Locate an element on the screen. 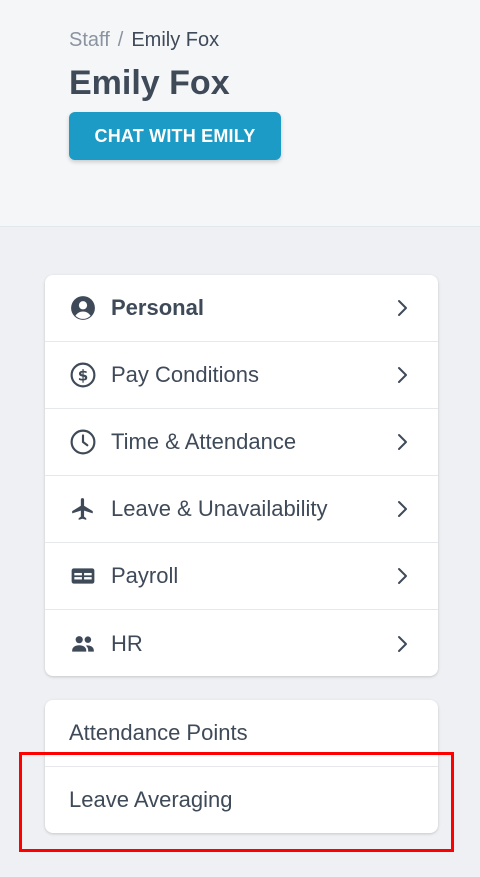  breadcrumb-current: Emily Fox is located at coordinates (175, 40).